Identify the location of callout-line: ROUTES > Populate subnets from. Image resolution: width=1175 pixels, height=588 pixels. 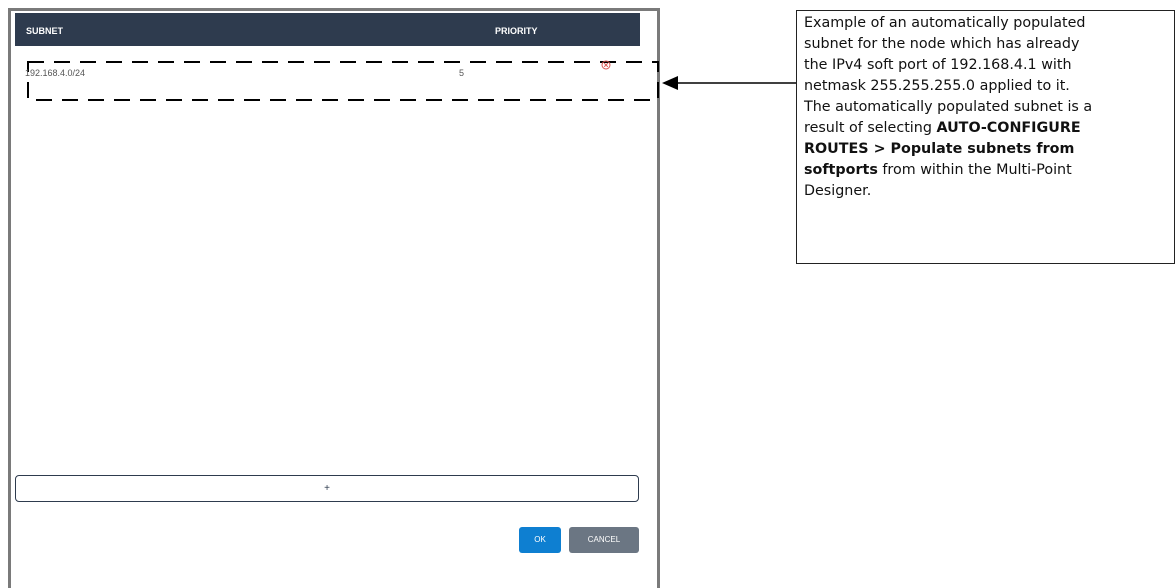
(989, 149).